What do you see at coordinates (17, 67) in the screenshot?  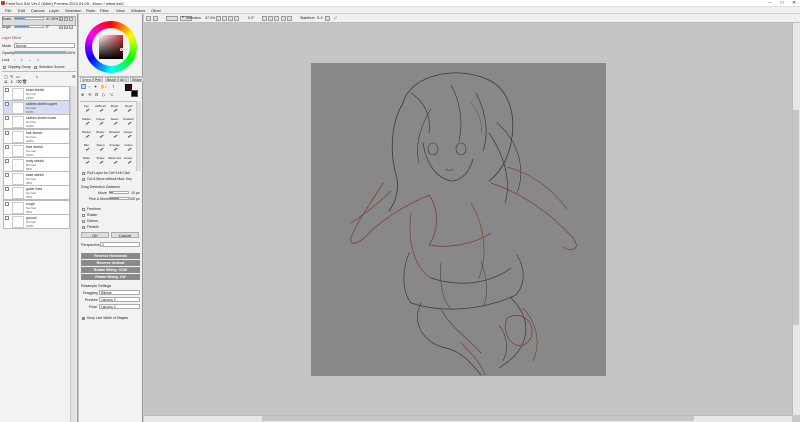 I see `clipping-group-checkbox: Clipping Group` at bounding box center [17, 67].